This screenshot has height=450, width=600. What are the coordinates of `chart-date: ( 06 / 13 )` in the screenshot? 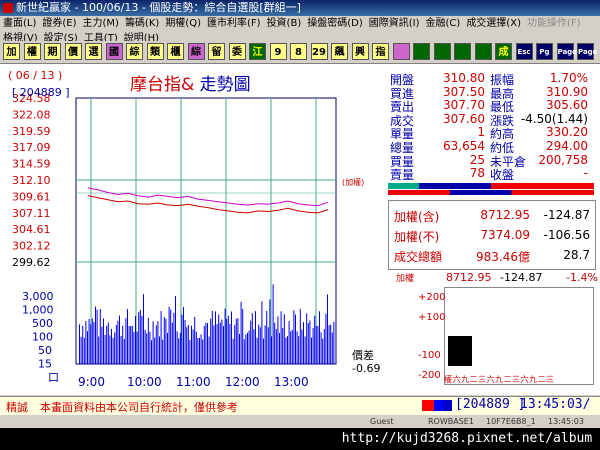 It's located at (35, 75).